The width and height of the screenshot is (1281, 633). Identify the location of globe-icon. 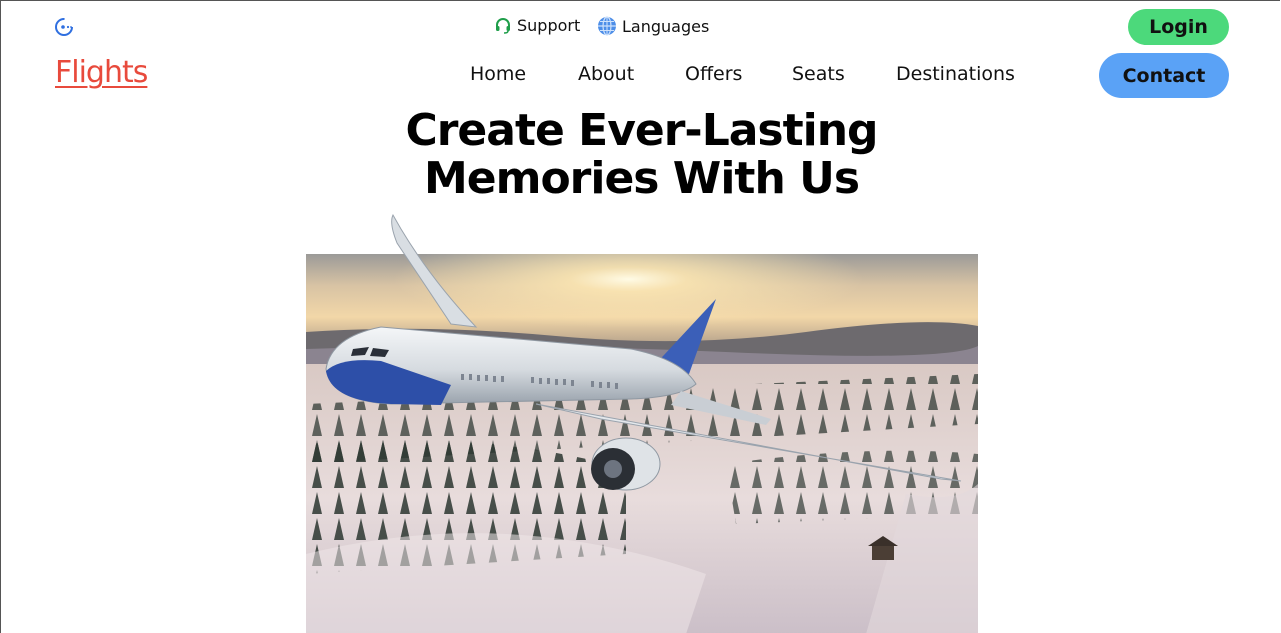
(607, 26).